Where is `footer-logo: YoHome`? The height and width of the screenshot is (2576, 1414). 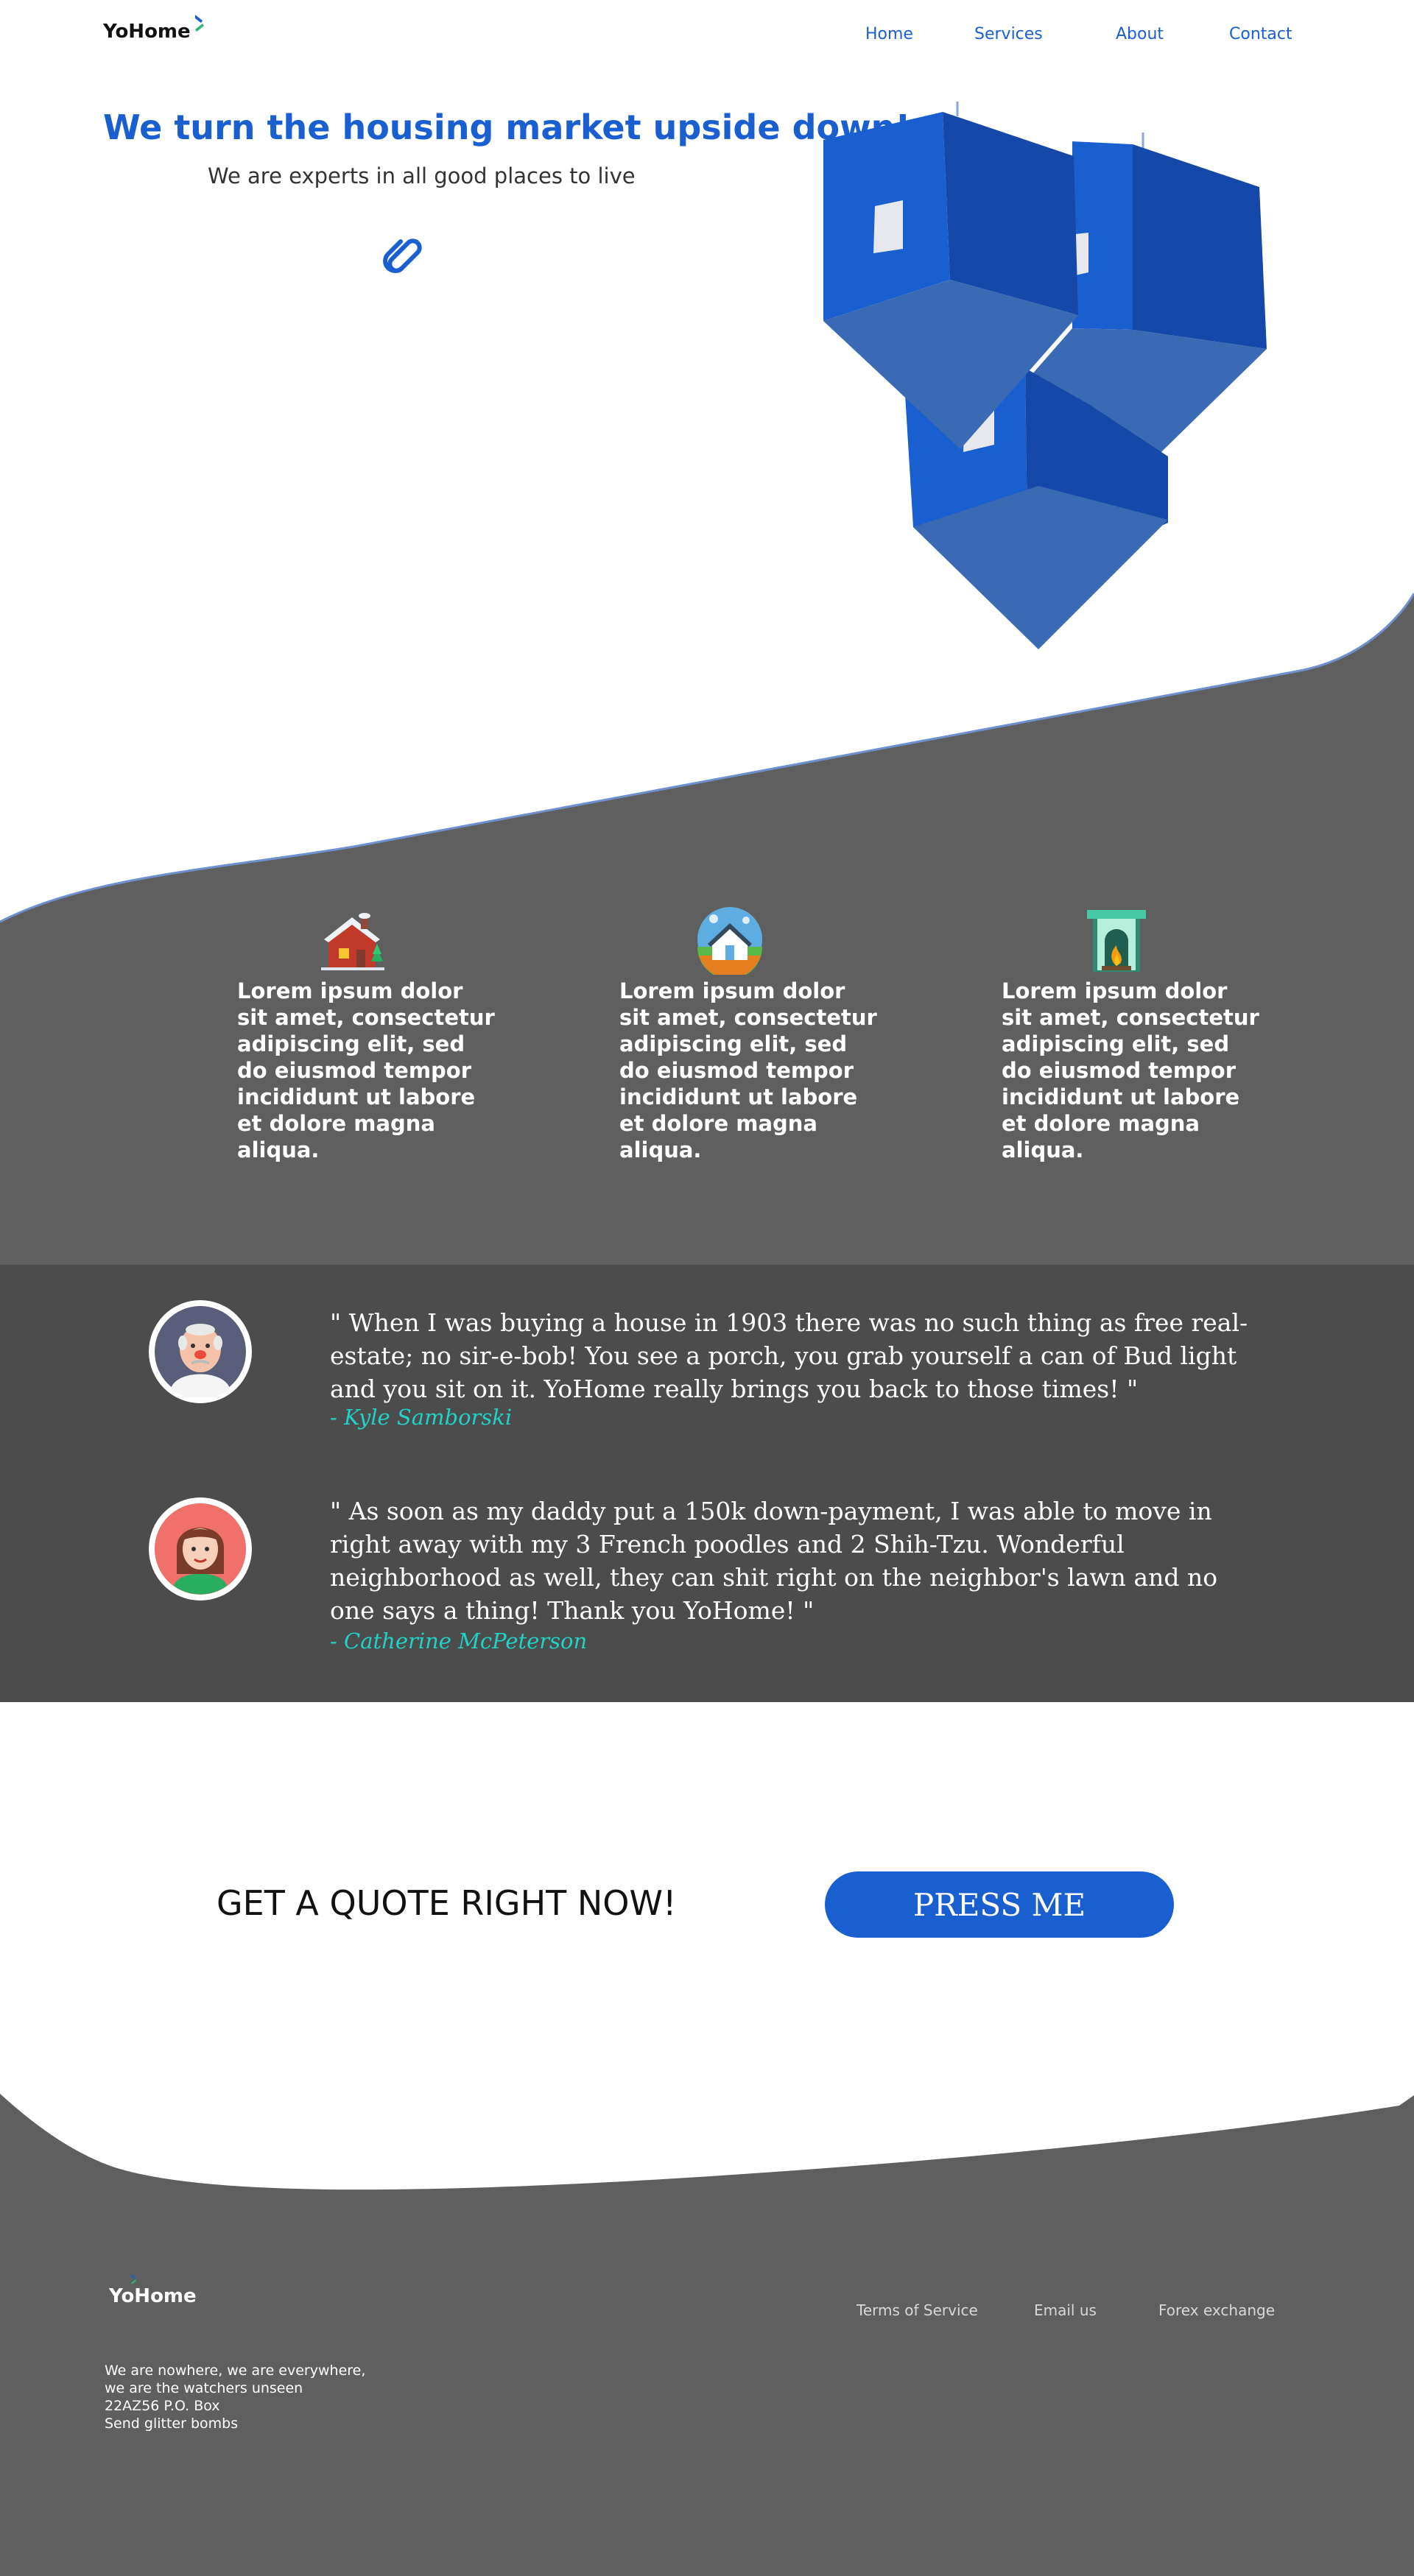
footer-logo: YoHome is located at coordinates (153, 2290).